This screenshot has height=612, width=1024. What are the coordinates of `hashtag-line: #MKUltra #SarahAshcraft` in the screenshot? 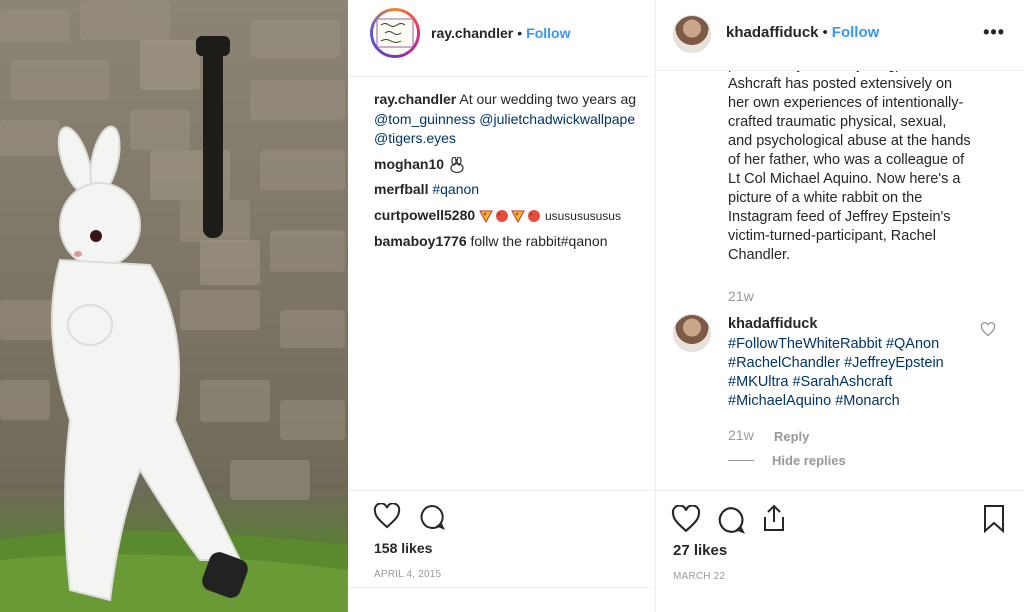 It's located at (863, 382).